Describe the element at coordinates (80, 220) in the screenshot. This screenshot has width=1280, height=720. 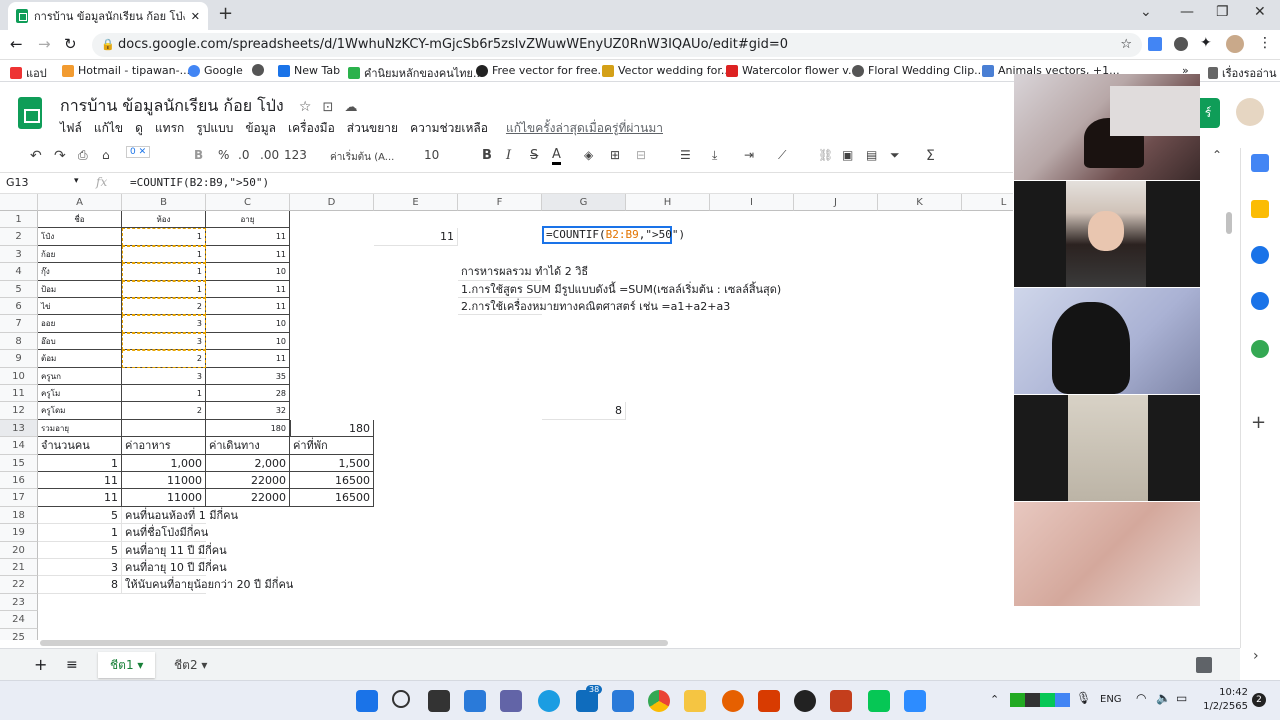
I see `cell-a1: ชื่อ` at that location.